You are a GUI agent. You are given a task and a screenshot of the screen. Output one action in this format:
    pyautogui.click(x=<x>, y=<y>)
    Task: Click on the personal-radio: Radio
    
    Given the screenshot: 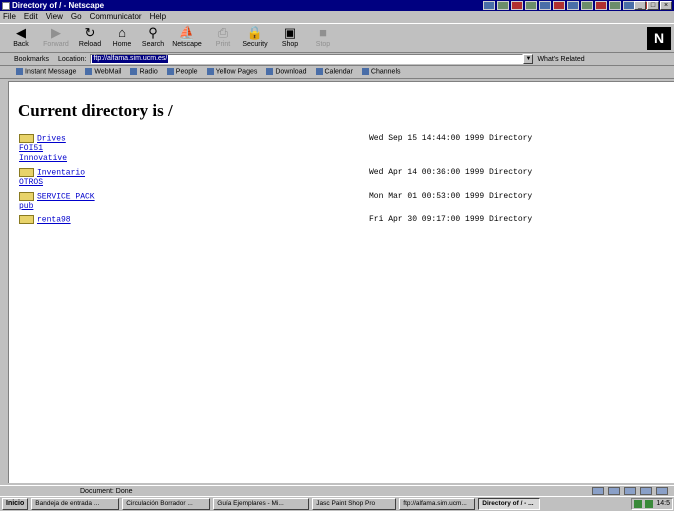 What is the action you would take?
    pyautogui.click(x=144, y=72)
    